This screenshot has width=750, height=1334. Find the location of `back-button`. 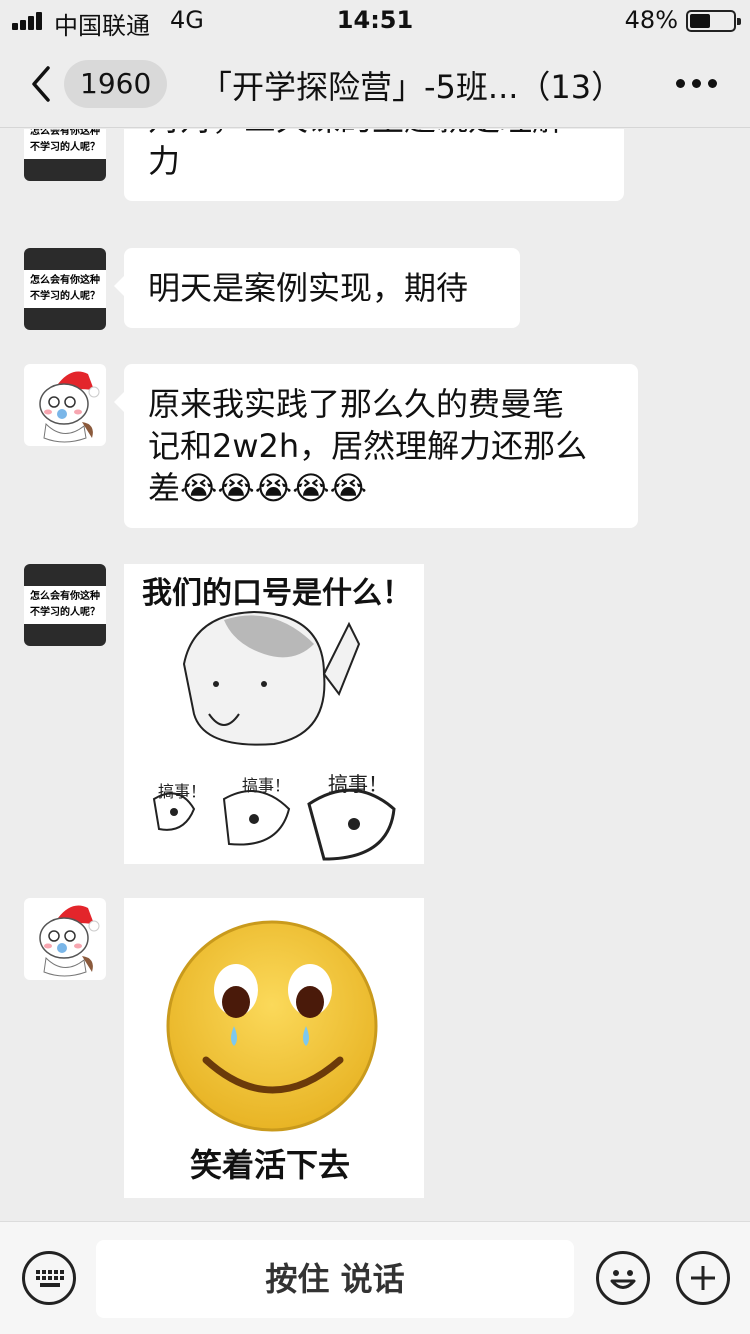

back-button is located at coordinates (41, 84).